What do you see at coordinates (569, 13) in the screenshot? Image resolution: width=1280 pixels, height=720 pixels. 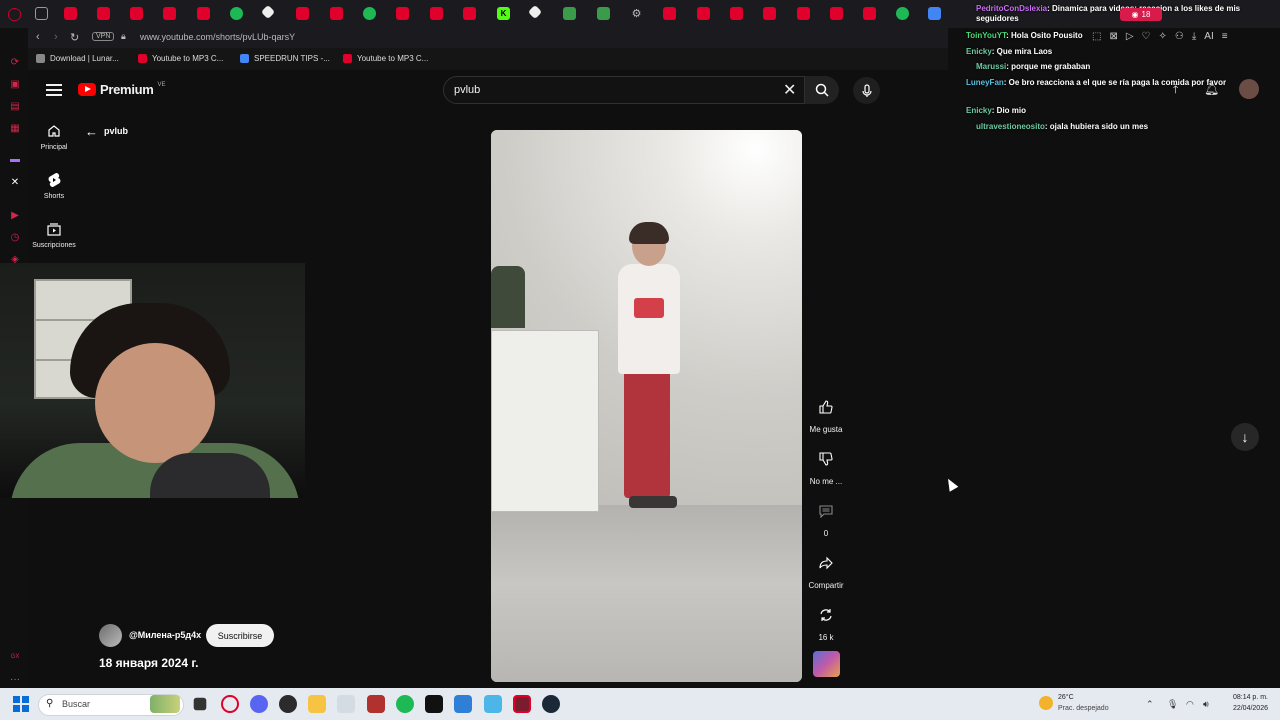 I see `tab-sheet-icon` at bounding box center [569, 13].